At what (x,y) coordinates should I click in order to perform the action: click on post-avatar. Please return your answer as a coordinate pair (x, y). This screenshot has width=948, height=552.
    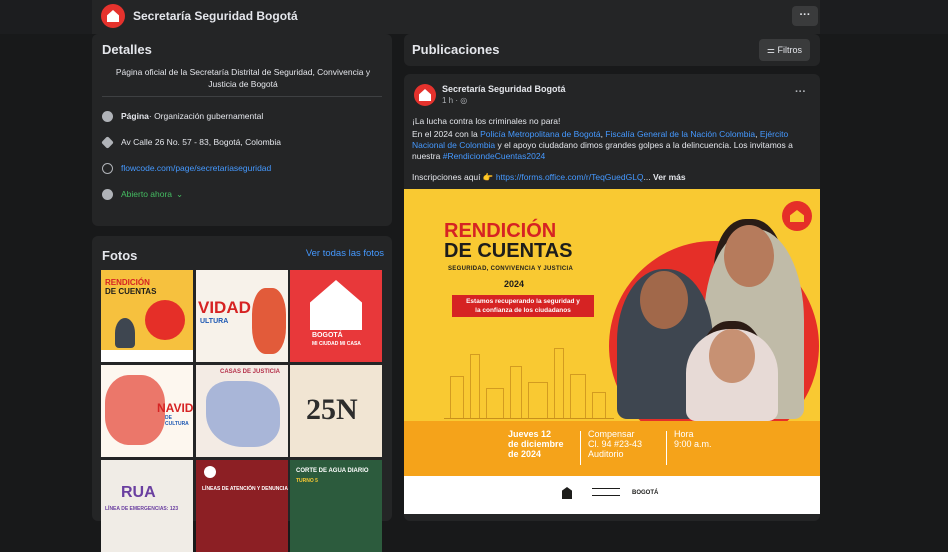
    Looking at the image, I should click on (425, 95).